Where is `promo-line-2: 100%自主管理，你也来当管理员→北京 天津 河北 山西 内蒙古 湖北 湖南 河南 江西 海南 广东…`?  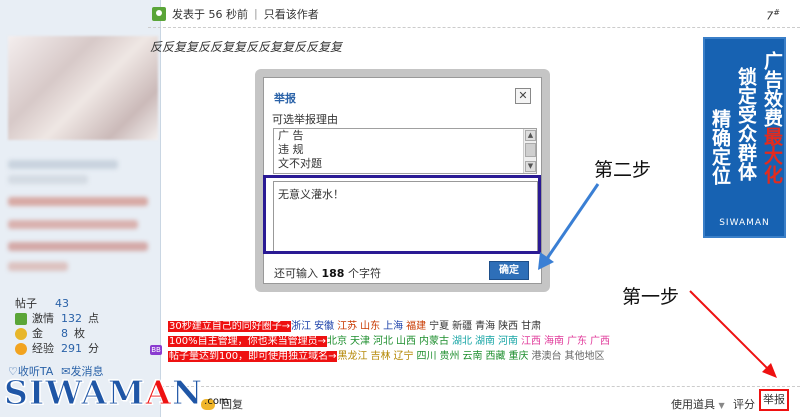
promo-line-2: 100%自主管理，你也来当管理员→北京 天津 河北 山西 内蒙古 湖北 湖南 河南 江西 海南 广东… is located at coordinates (390, 342).